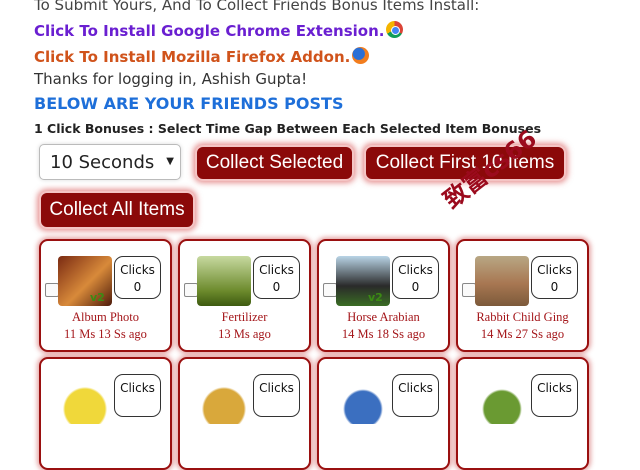 This screenshot has height=470, width=640. What do you see at coordinates (244, 317) in the screenshot?
I see `item-name: Fertilizer` at bounding box center [244, 317].